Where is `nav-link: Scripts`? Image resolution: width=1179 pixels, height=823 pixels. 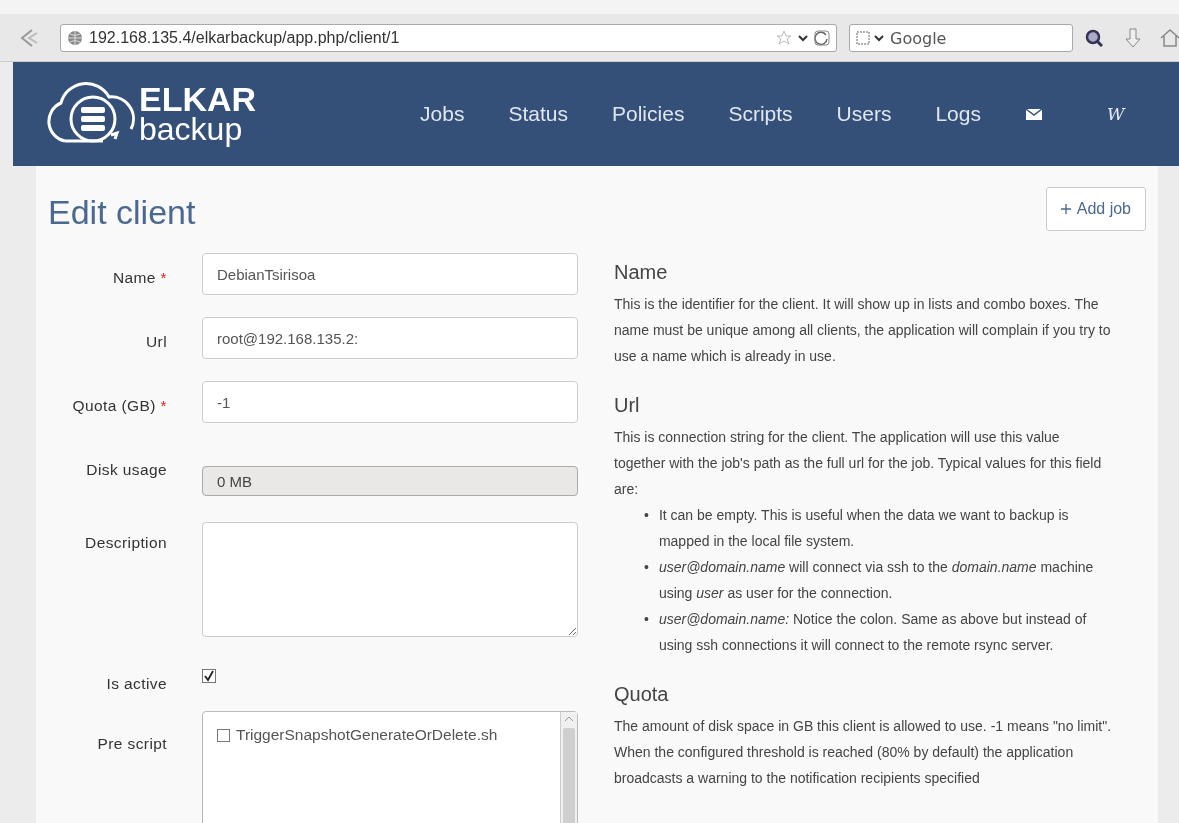
nav-link: Scripts is located at coordinates (760, 114).